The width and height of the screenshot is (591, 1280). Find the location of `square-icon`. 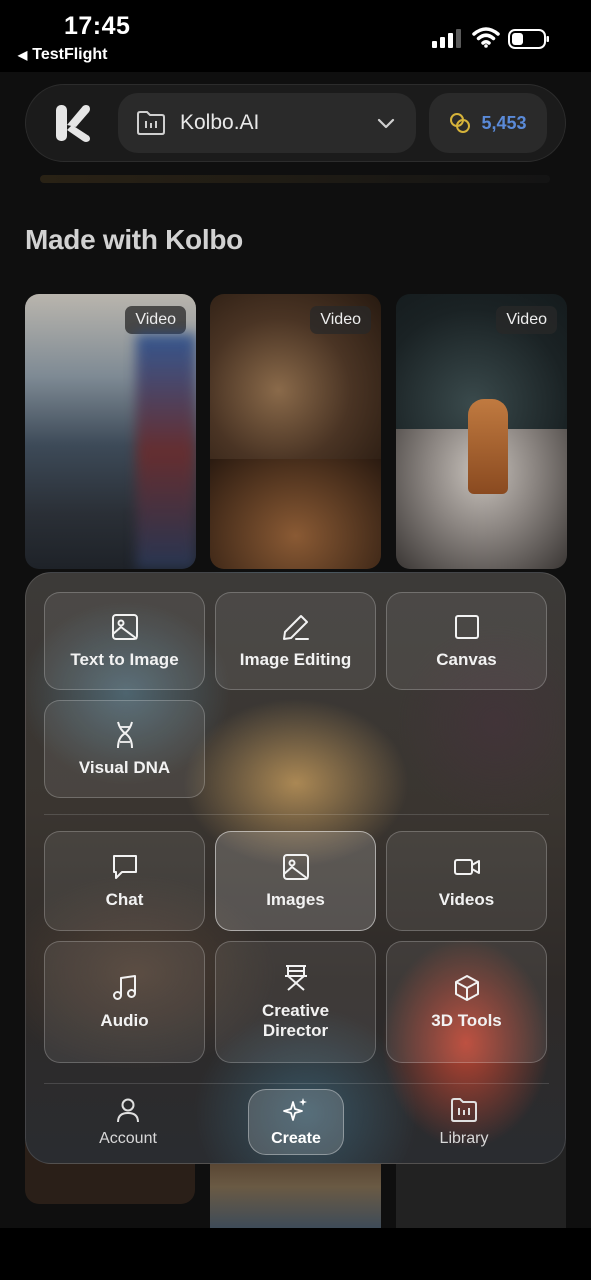

square-icon is located at coordinates (466, 627).